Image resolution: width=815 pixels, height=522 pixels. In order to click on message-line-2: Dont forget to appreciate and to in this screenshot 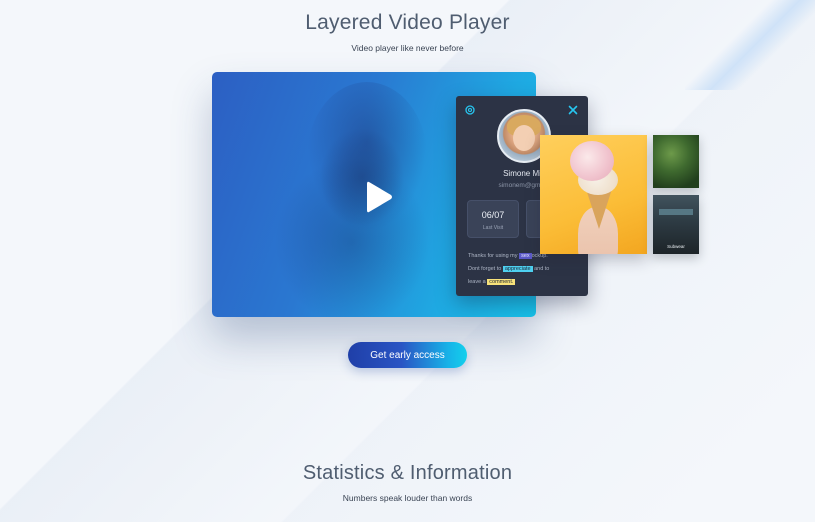, I will do `click(509, 269)`.